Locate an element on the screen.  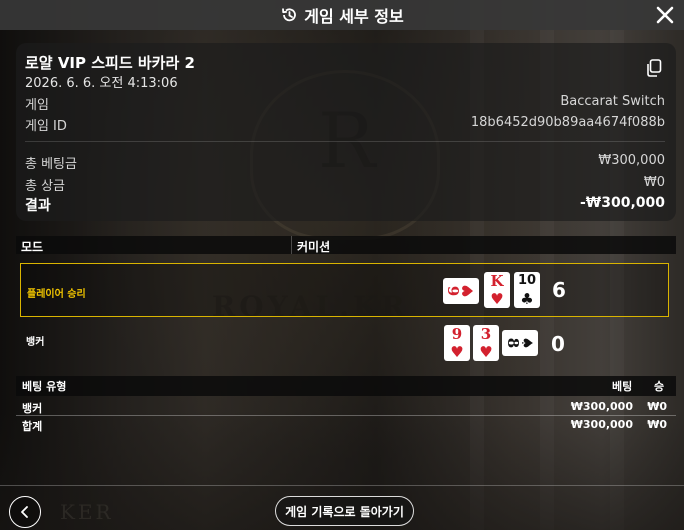
total-win-value: ₩0 is located at coordinates (654, 182).